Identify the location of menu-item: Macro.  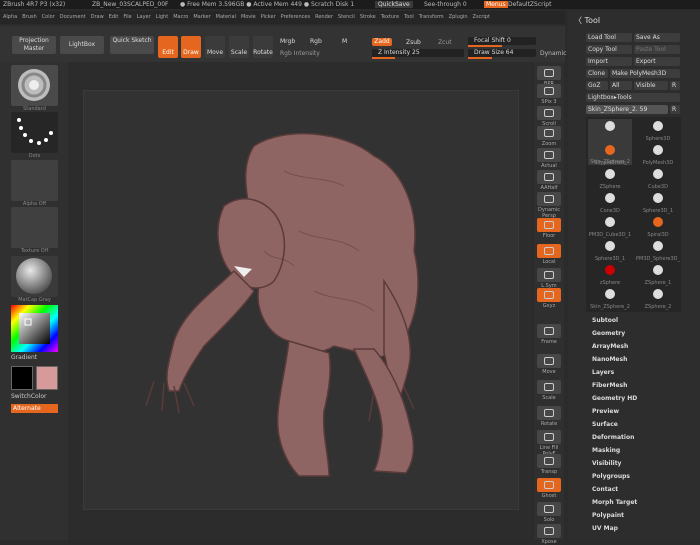
(180, 17).